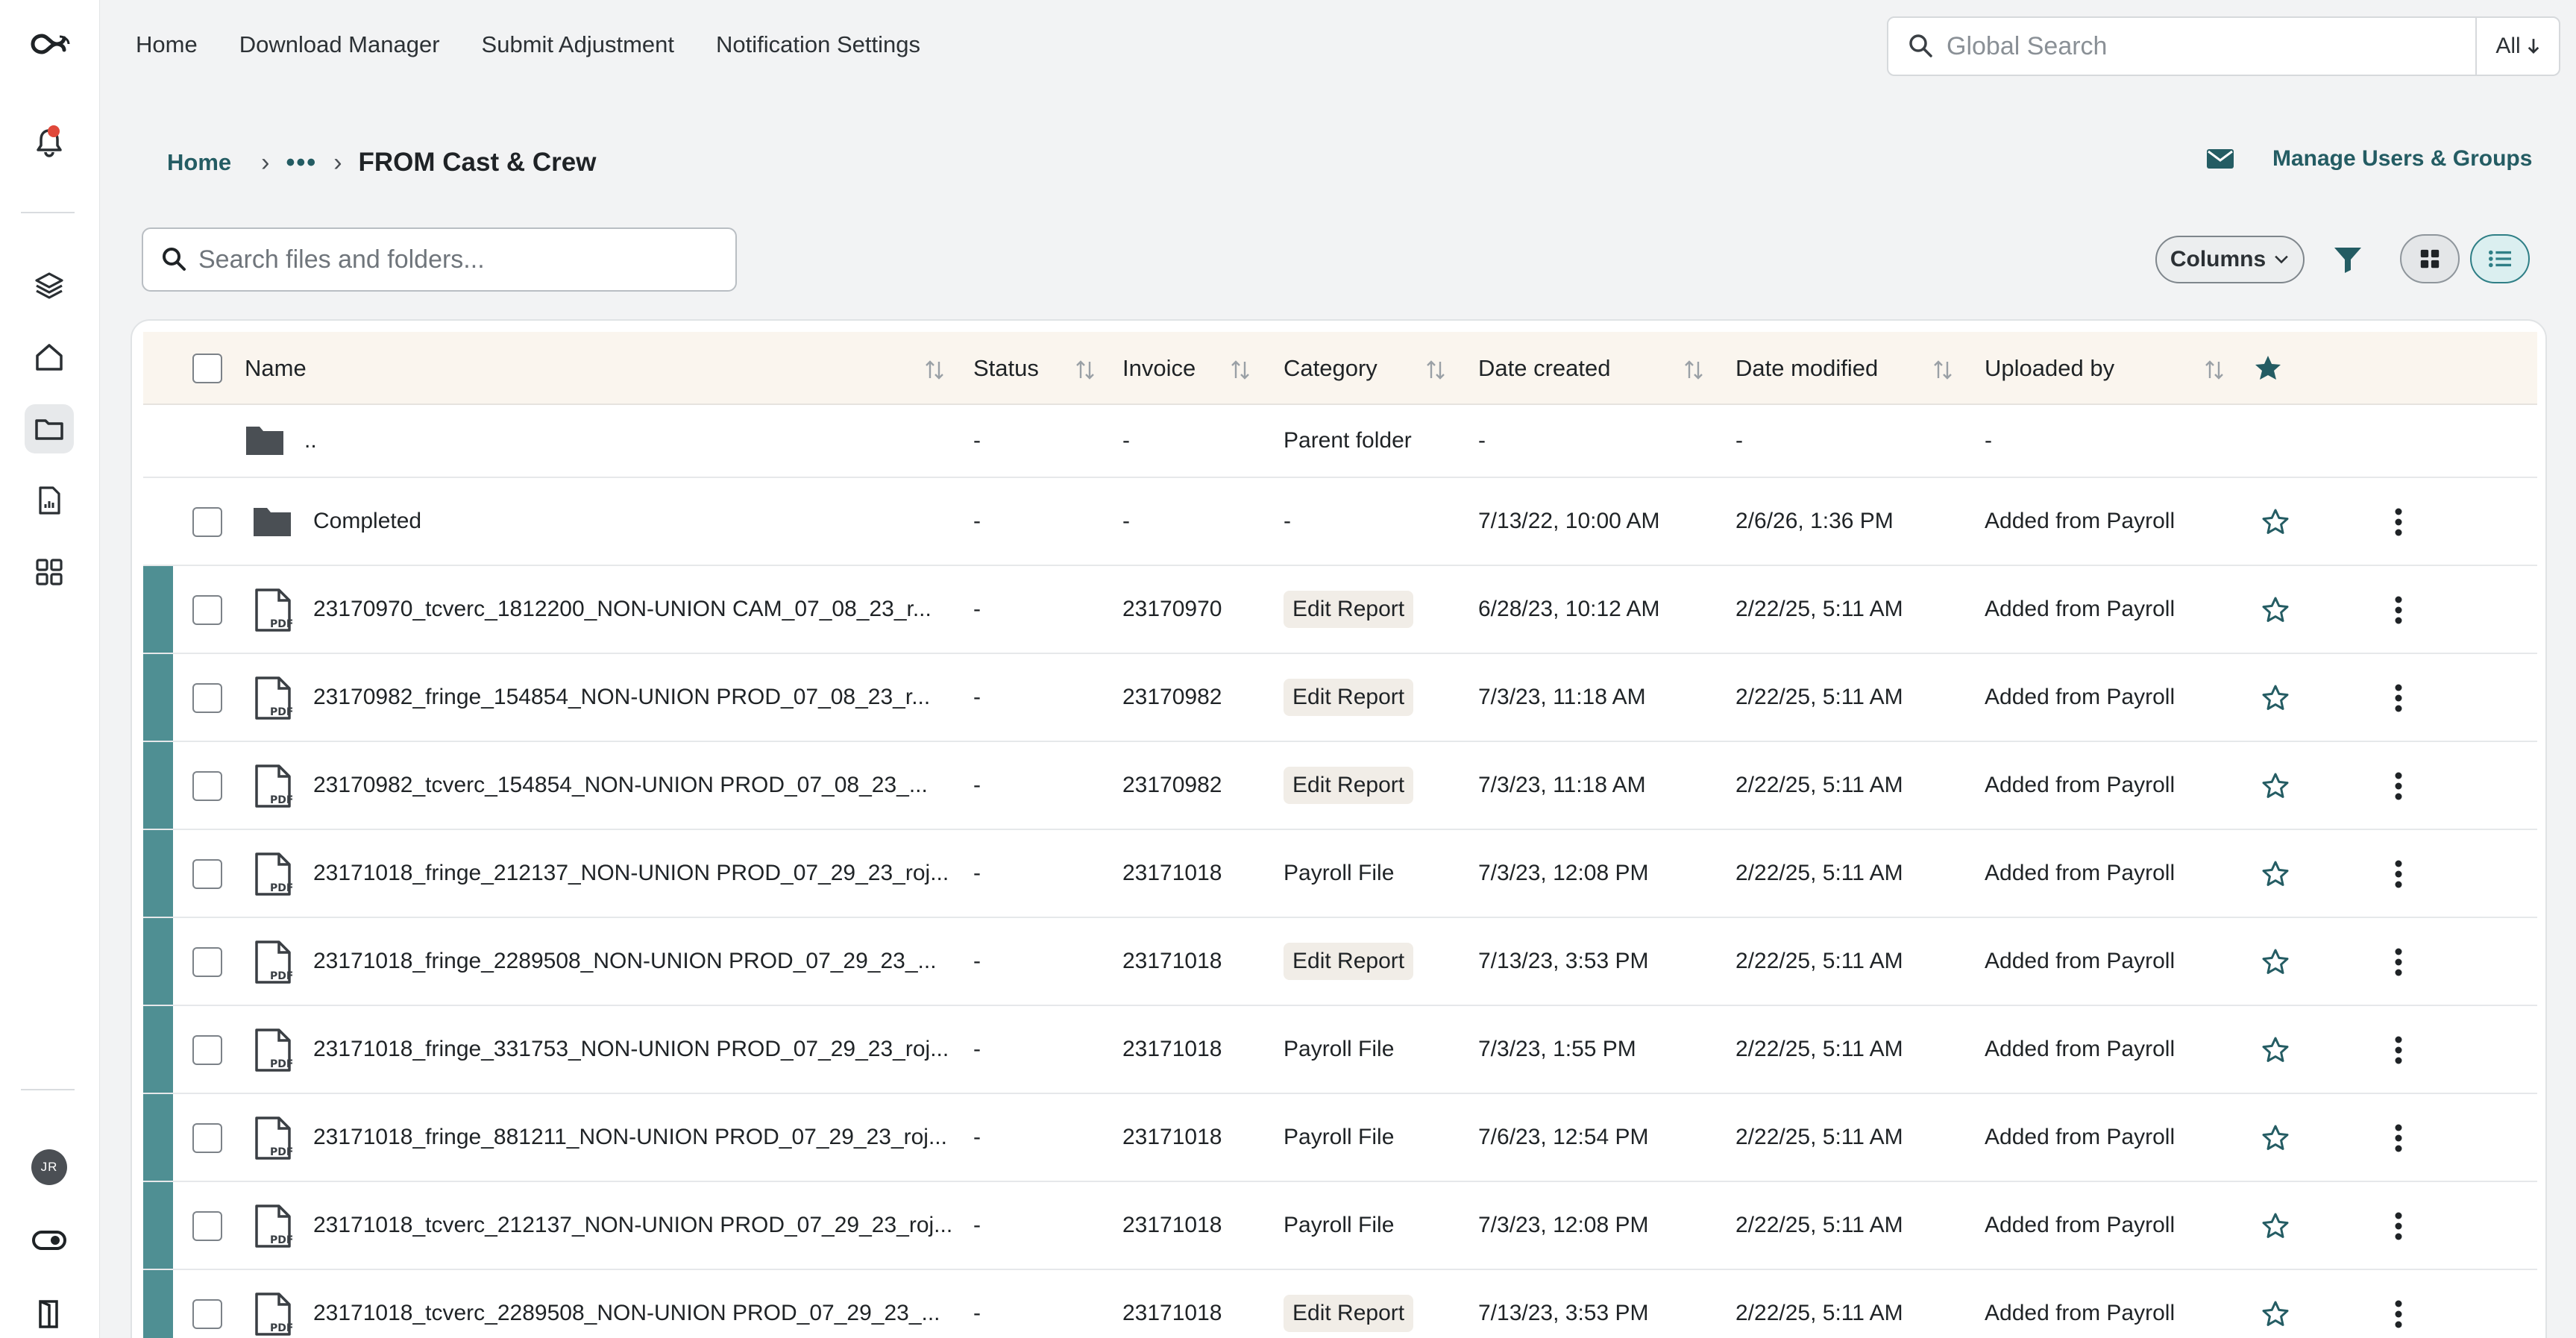  Describe the element at coordinates (578, 44) in the screenshot. I see `nav-submit-adjustment: Submit Adjustment` at that location.